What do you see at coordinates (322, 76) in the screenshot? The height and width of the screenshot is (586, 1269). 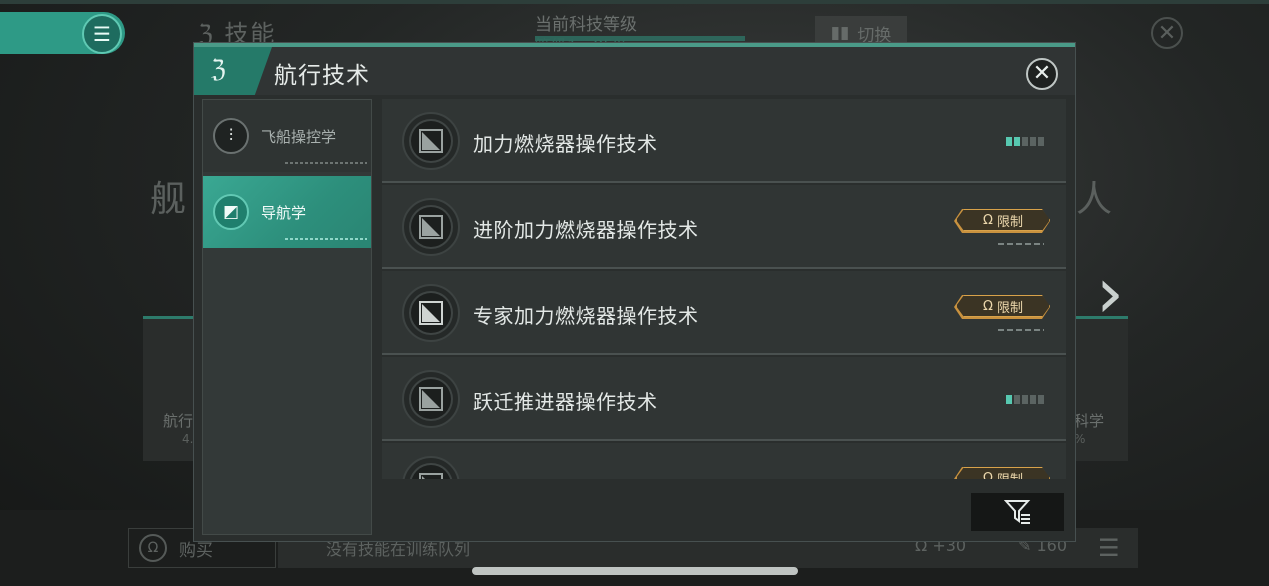 I see `modal-title: 航行技术` at bounding box center [322, 76].